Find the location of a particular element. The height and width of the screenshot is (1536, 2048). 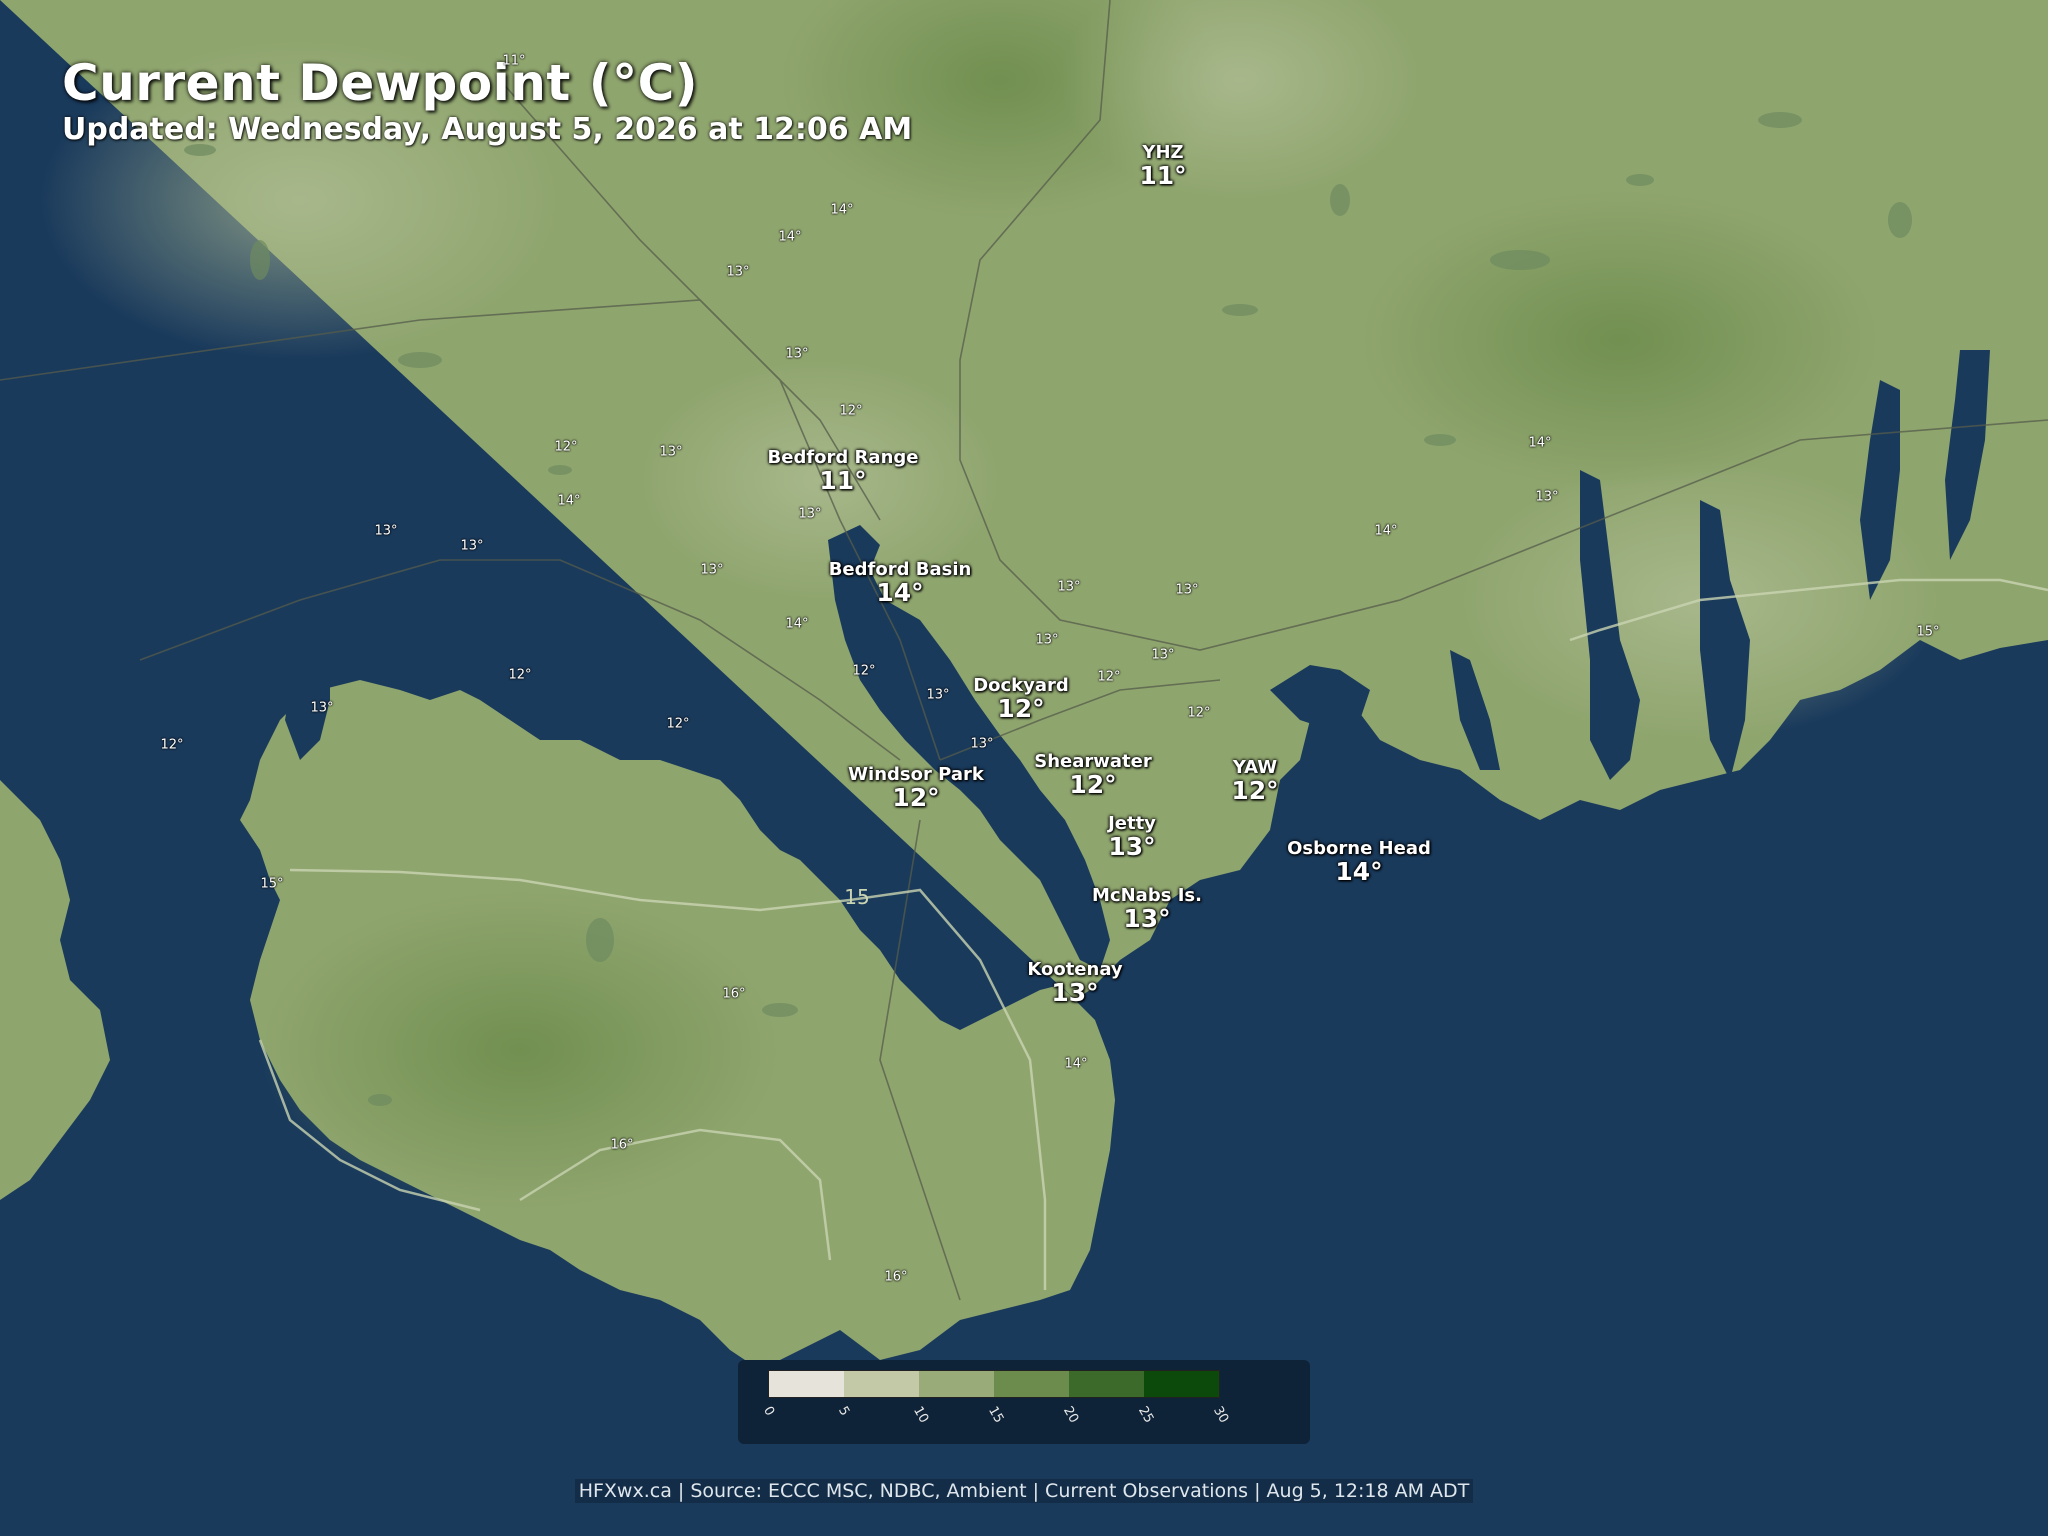

station-kootenay: Kootenay 13° is located at coordinates (1074, 983).